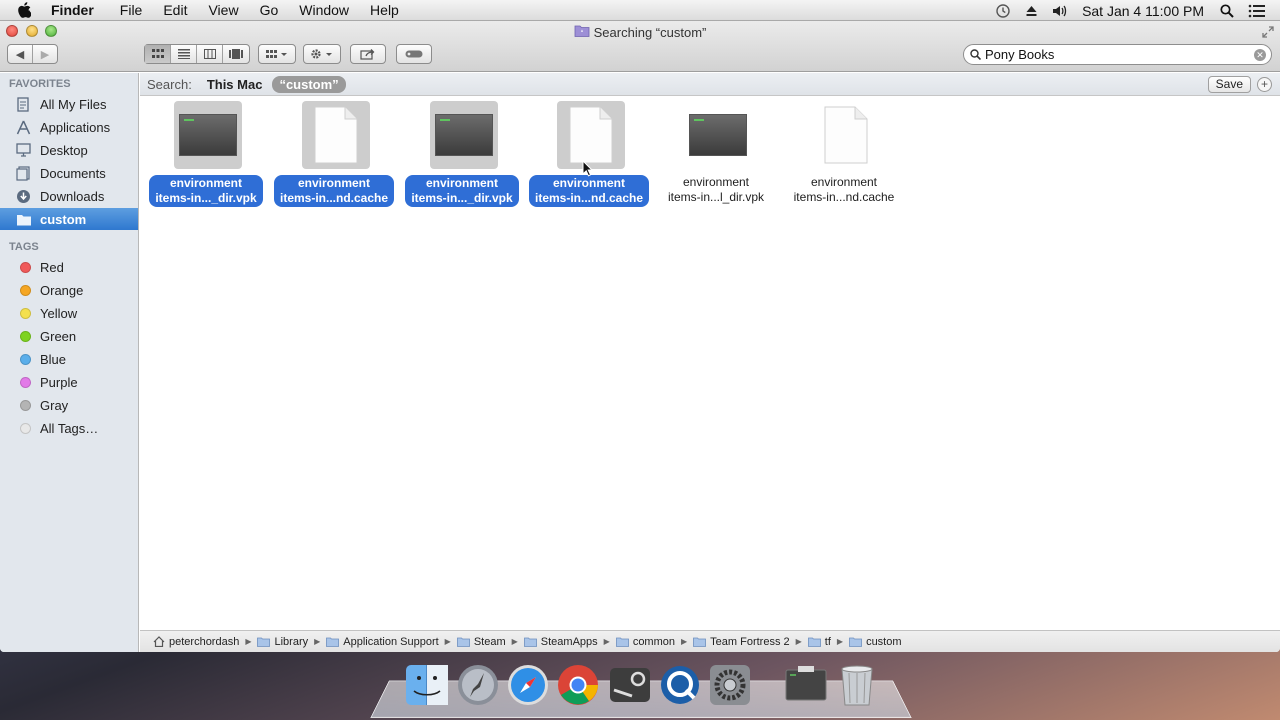 This screenshot has width=1280, height=720. What do you see at coordinates (20, 54) in the screenshot?
I see `back-button: ◀` at bounding box center [20, 54].